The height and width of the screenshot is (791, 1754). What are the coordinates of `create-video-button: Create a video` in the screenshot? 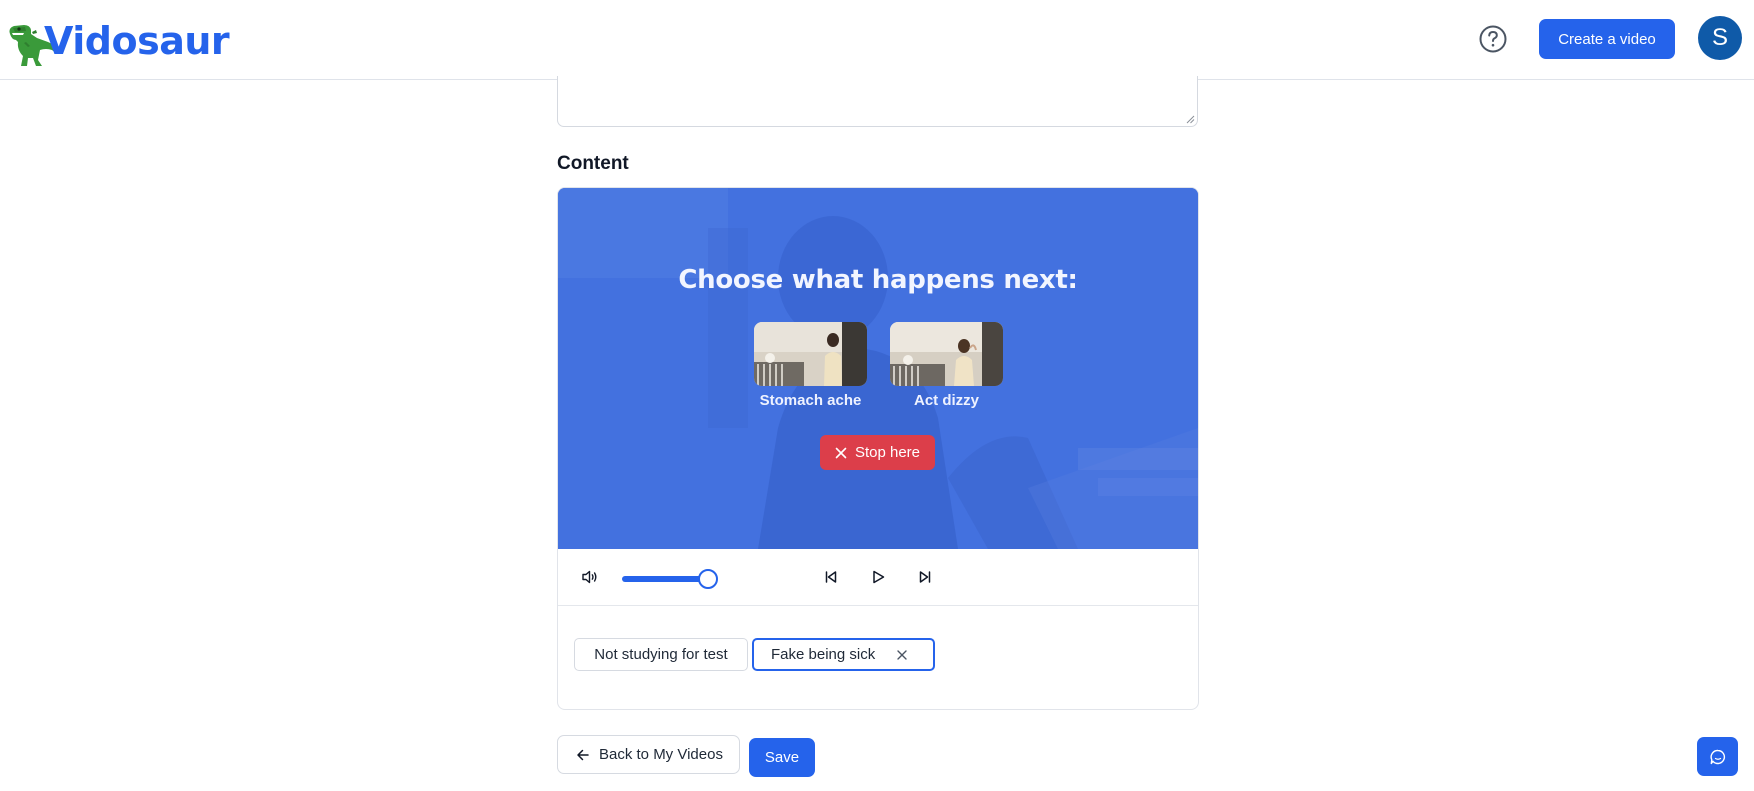 It's located at (1607, 39).